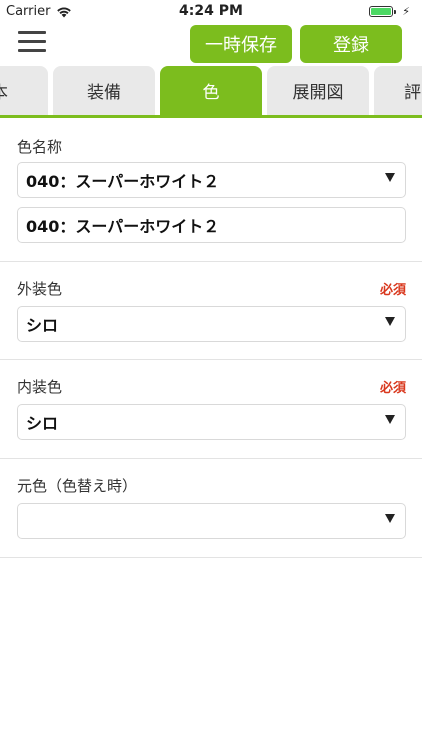 The height and width of the screenshot is (750, 422). I want to click on nav-bar: 一時保存 登録, so click(211, 44).